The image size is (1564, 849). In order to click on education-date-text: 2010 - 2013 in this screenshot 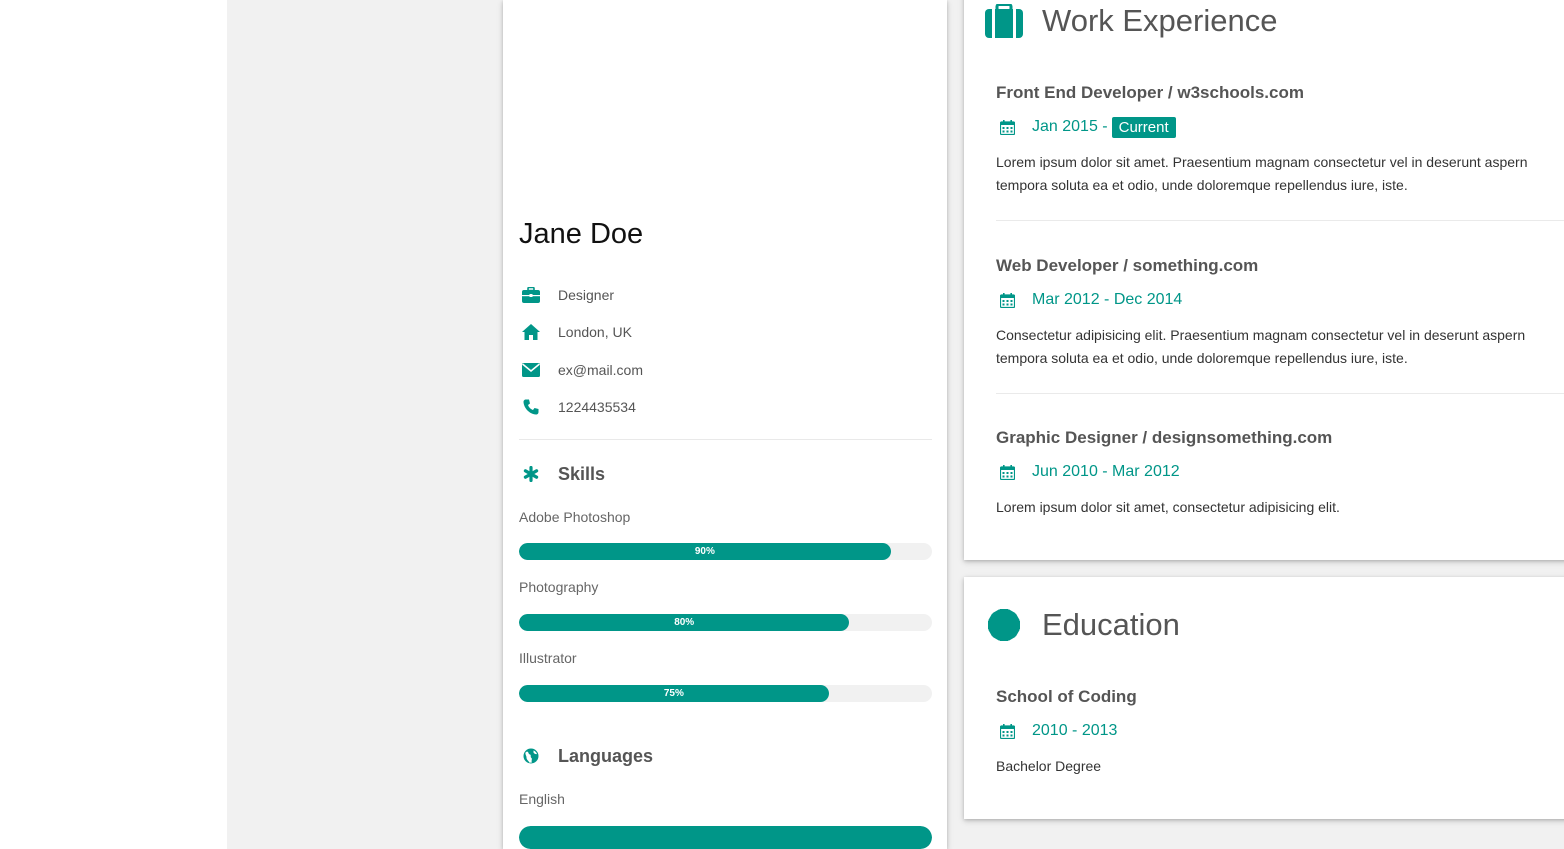, I will do `click(1075, 730)`.